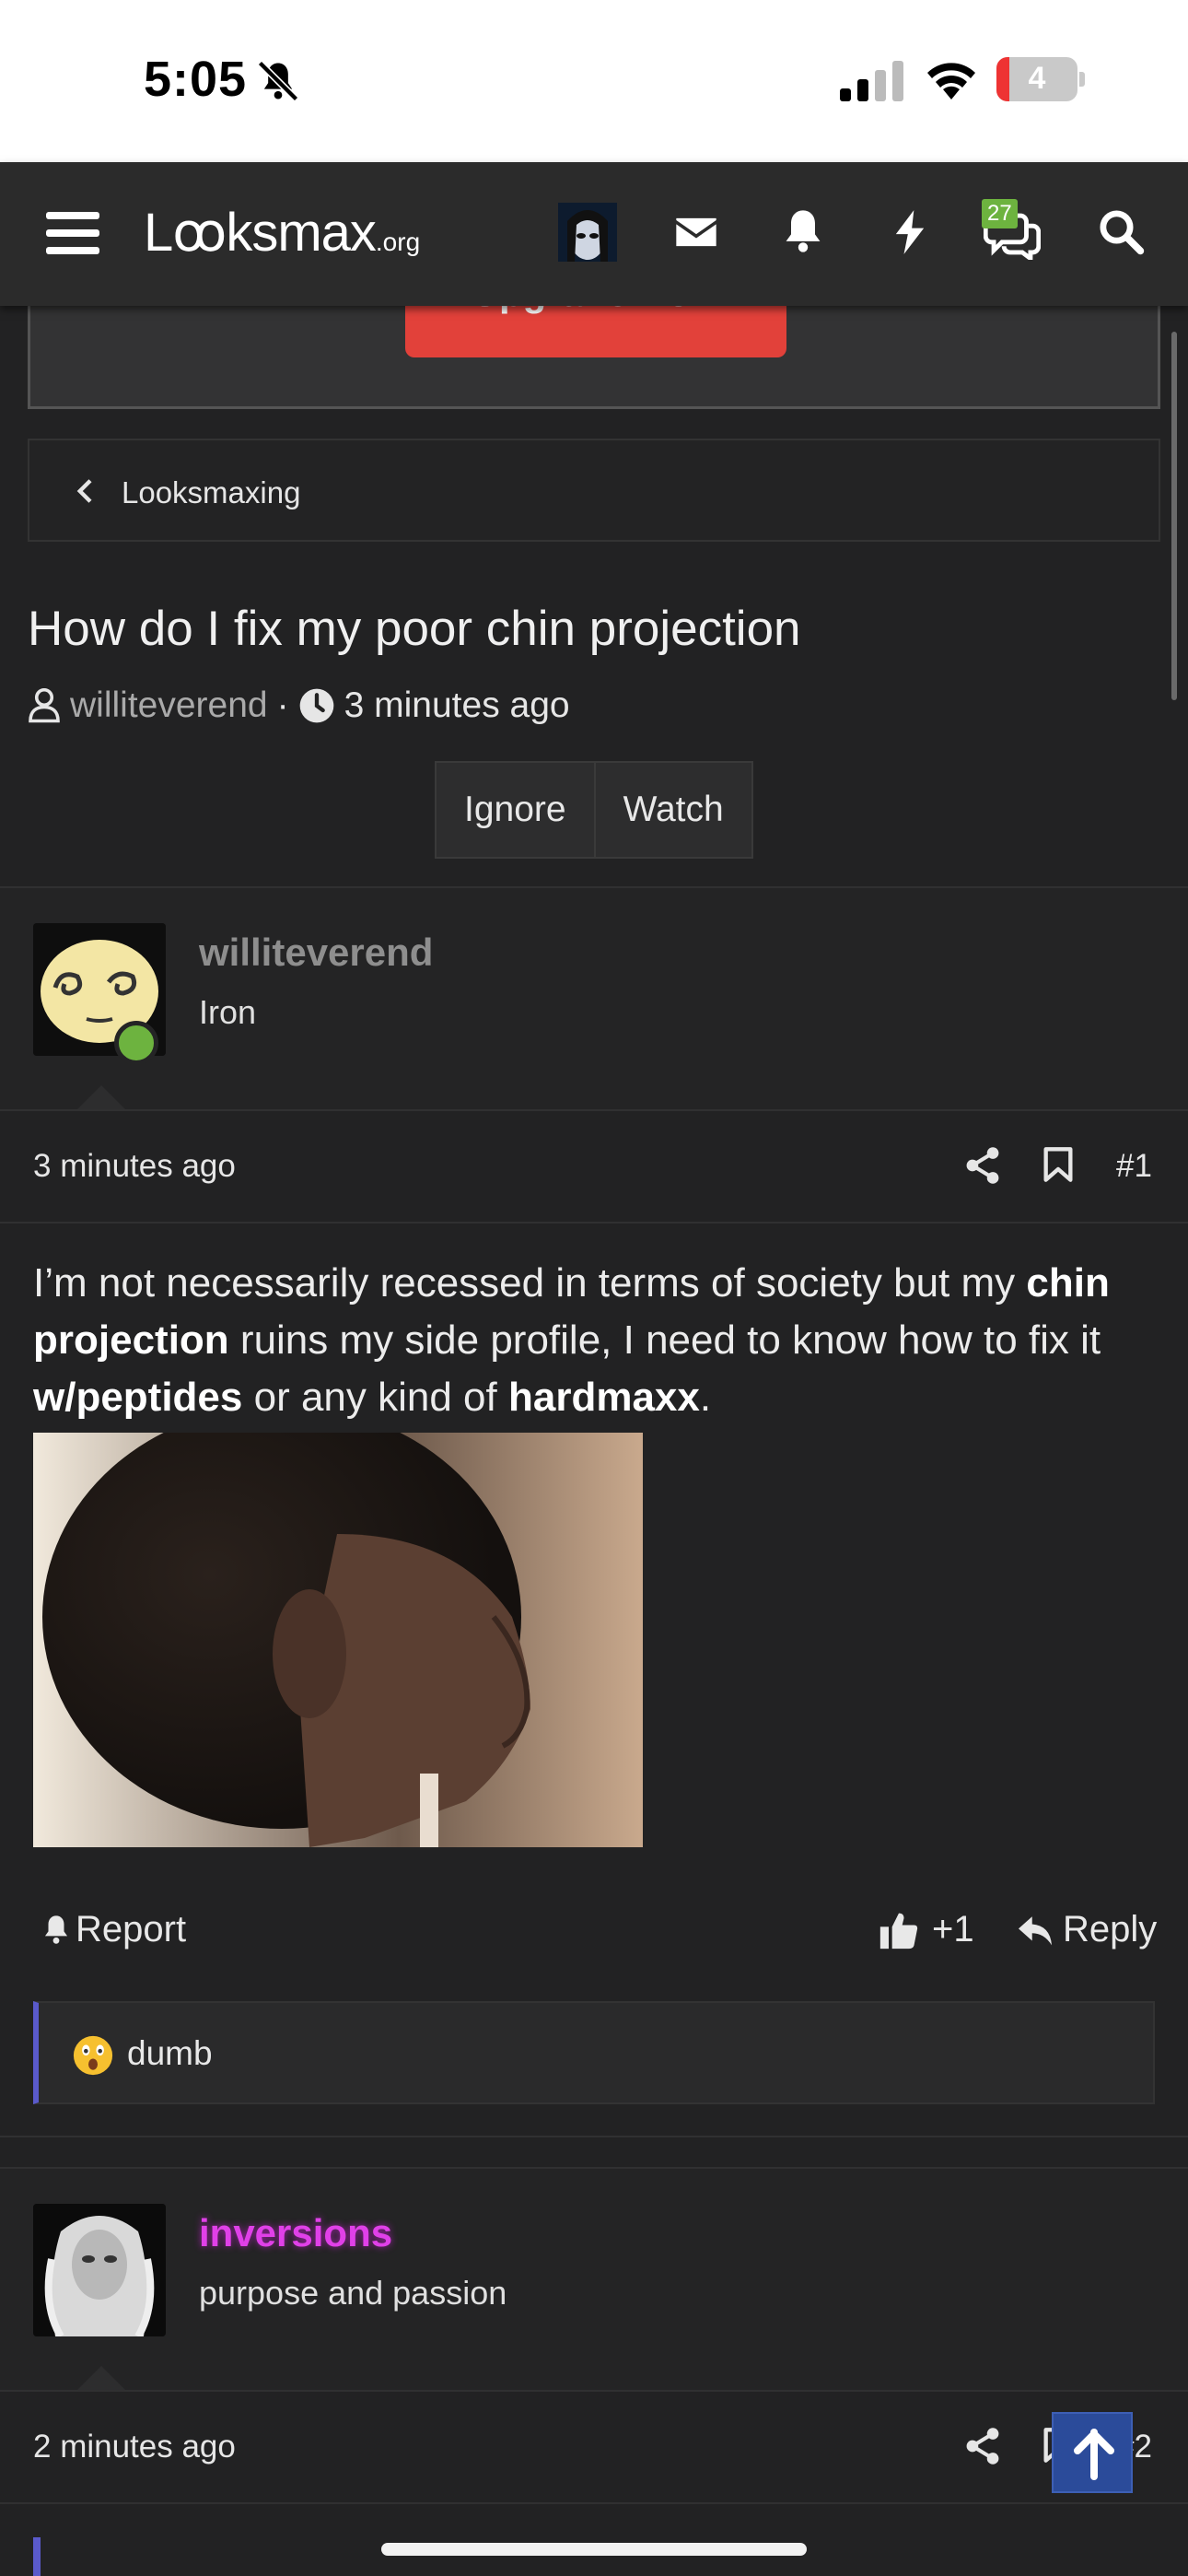  I want to click on thread-meta: williteverend · 3 minutes ago, so click(299, 705).